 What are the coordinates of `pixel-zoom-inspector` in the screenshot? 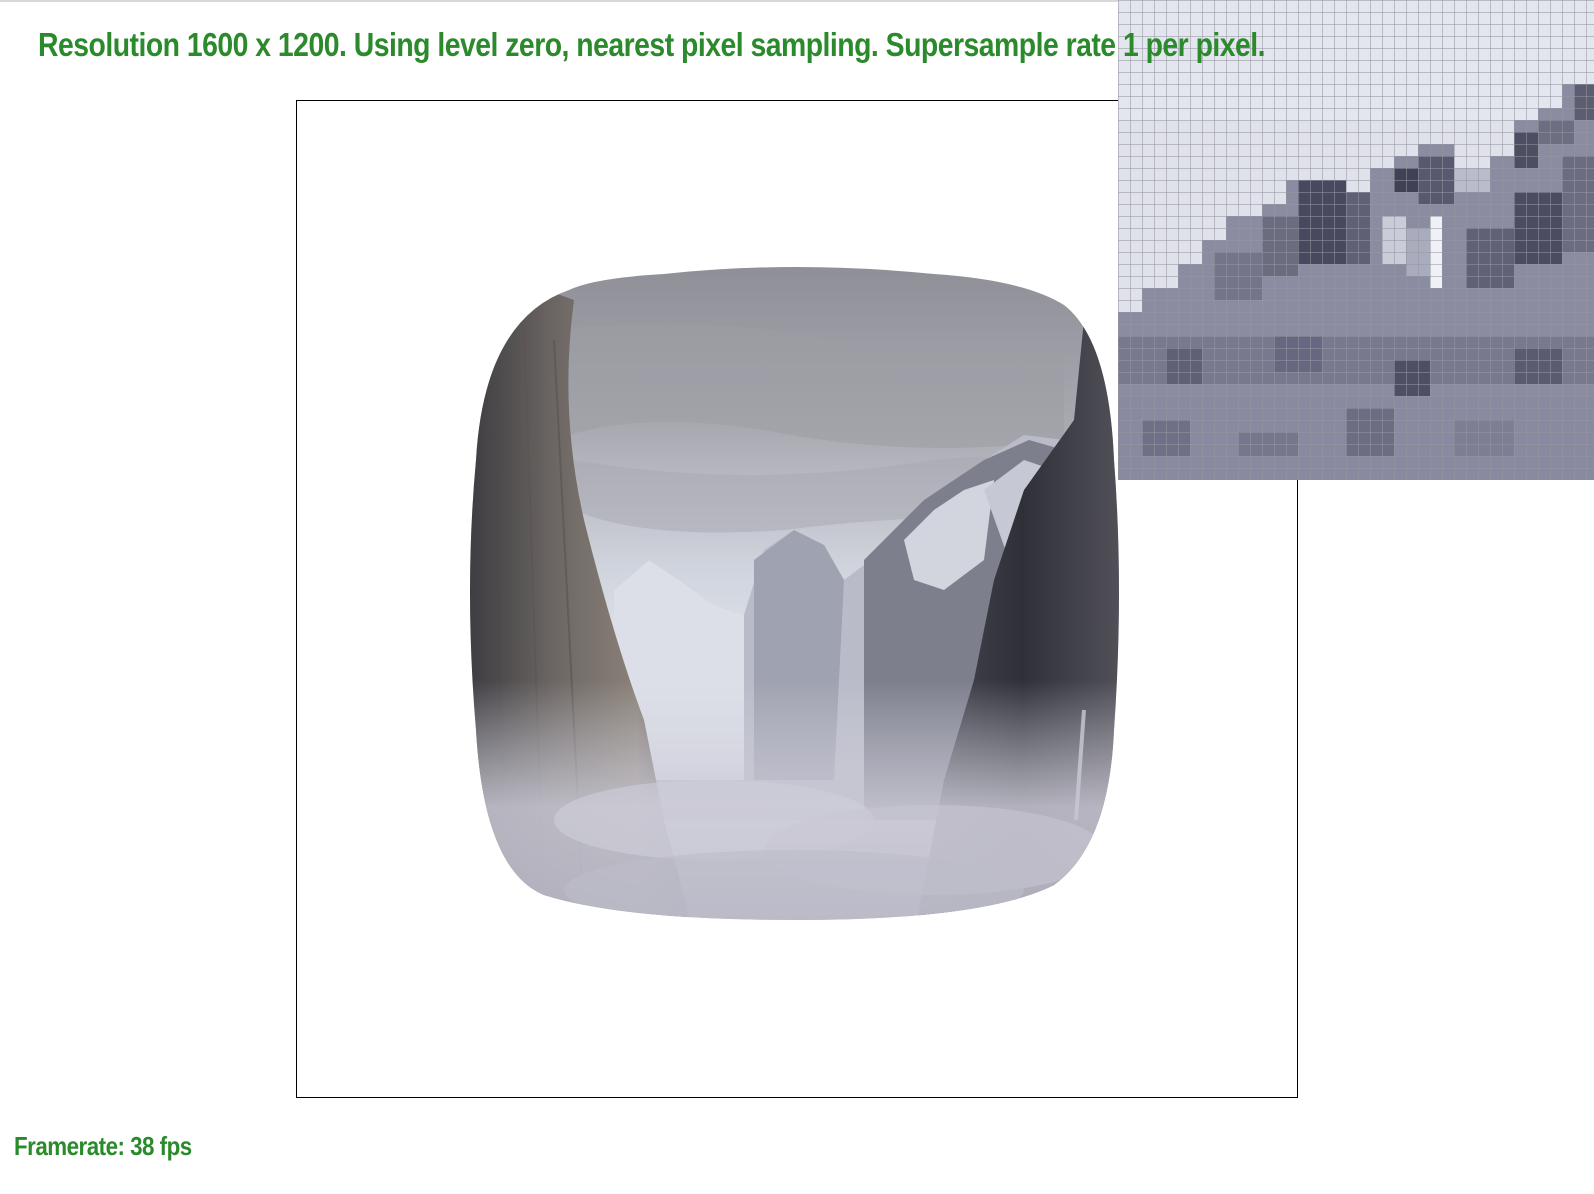 It's located at (1356, 240).